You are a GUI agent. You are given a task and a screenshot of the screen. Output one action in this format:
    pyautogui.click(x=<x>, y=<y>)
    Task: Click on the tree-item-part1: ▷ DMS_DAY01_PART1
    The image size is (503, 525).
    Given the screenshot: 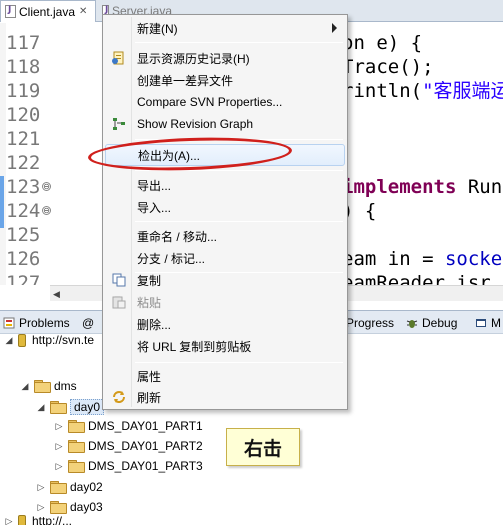 What is the action you would take?
    pyautogui.click(x=128, y=426)
    